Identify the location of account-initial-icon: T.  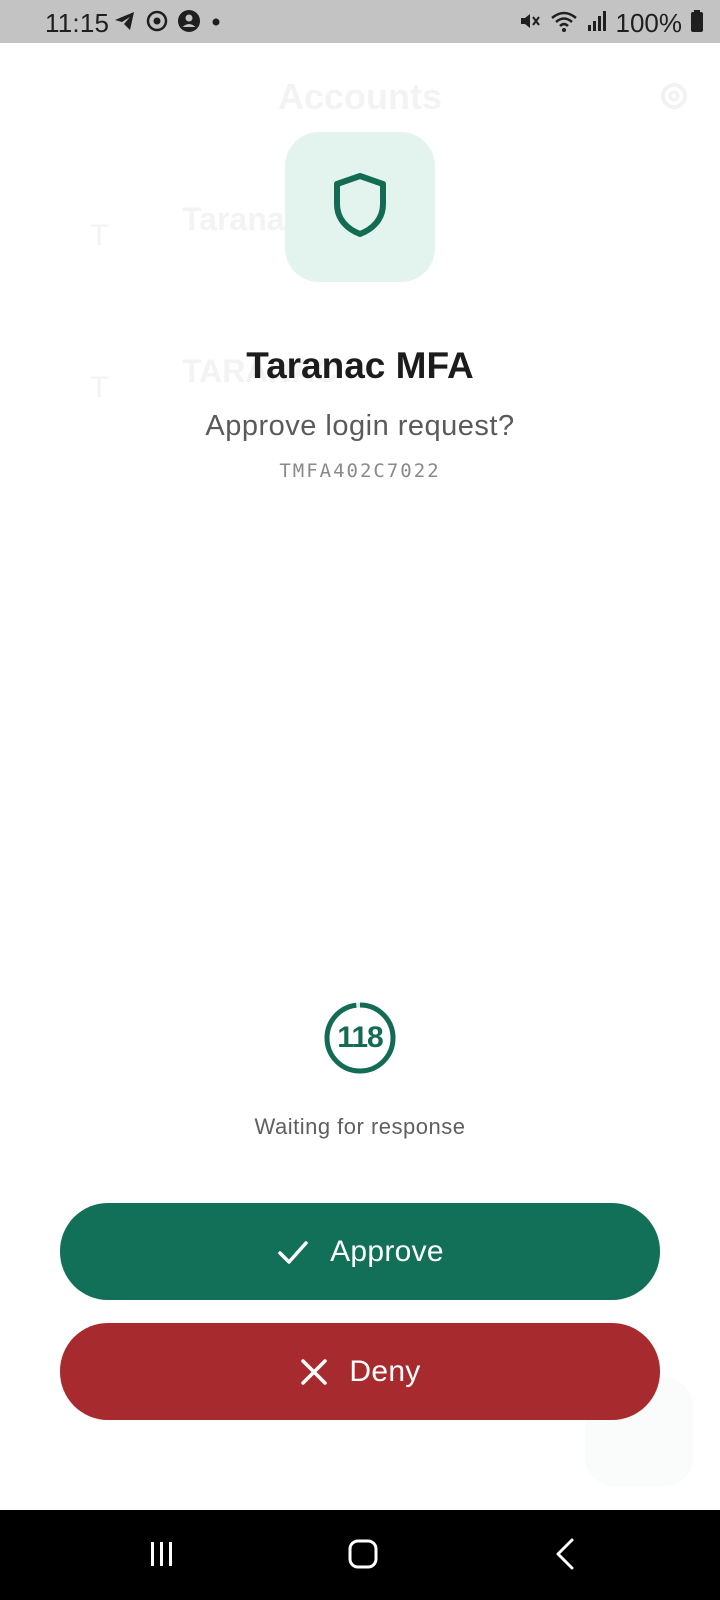
(99, 235).